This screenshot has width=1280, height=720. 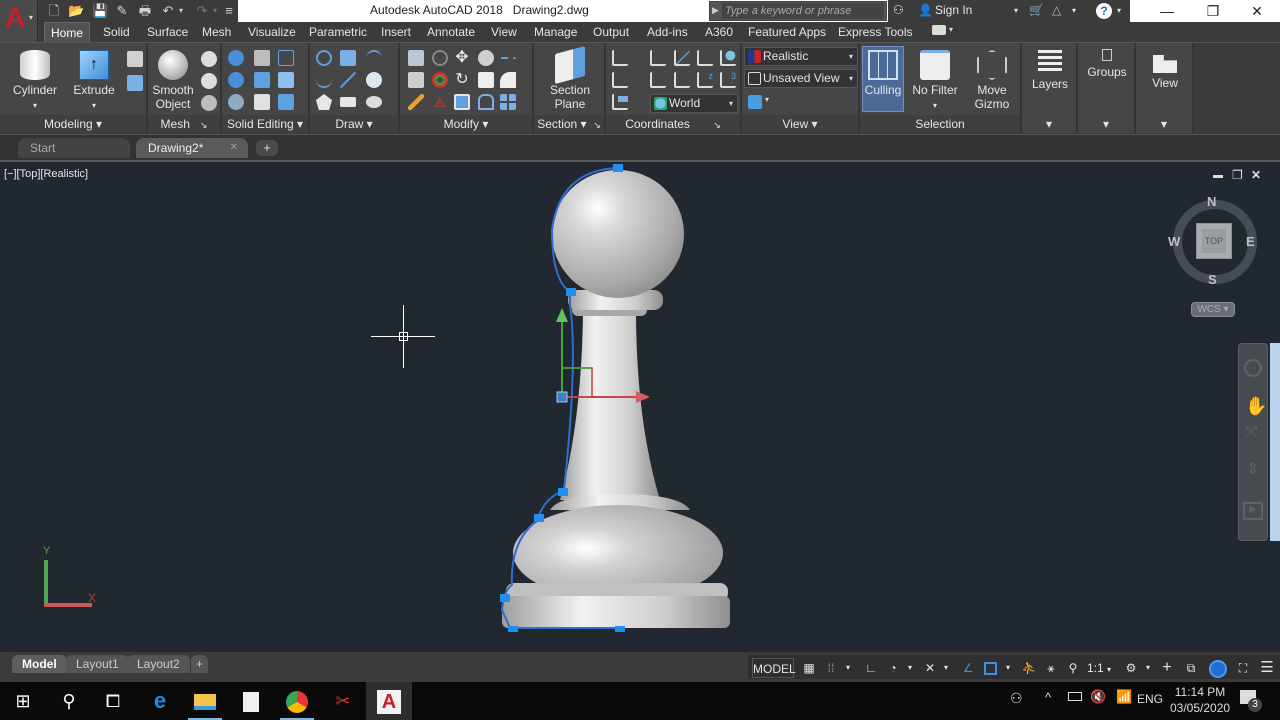 What do you see at coordinates (1167, 11) in the screenshot?
I see `minimize-button: —` at bounding box center [1167, 11].